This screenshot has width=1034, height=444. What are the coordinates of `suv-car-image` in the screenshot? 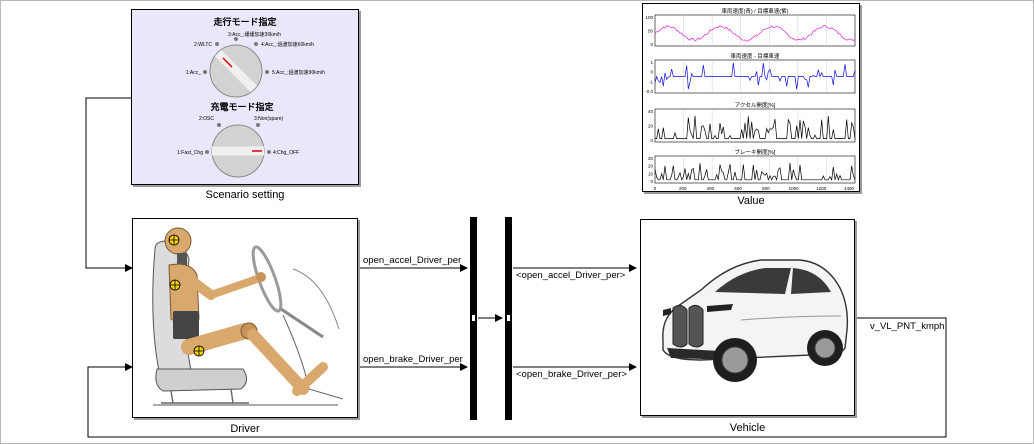 It's located at (755, 320).